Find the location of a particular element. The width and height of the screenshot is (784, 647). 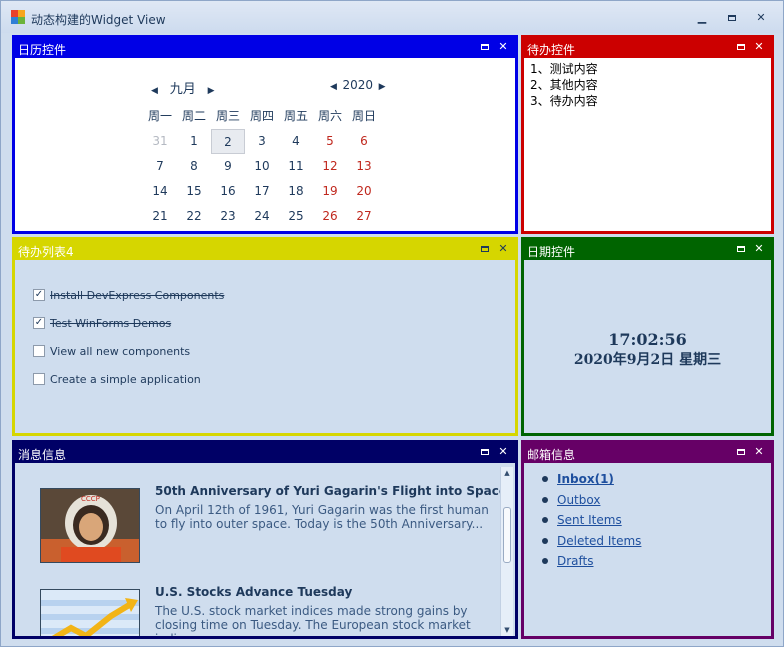

title-bar: 动态构建的Widget View ▁ ✕ is located at coordinates (392, 17).